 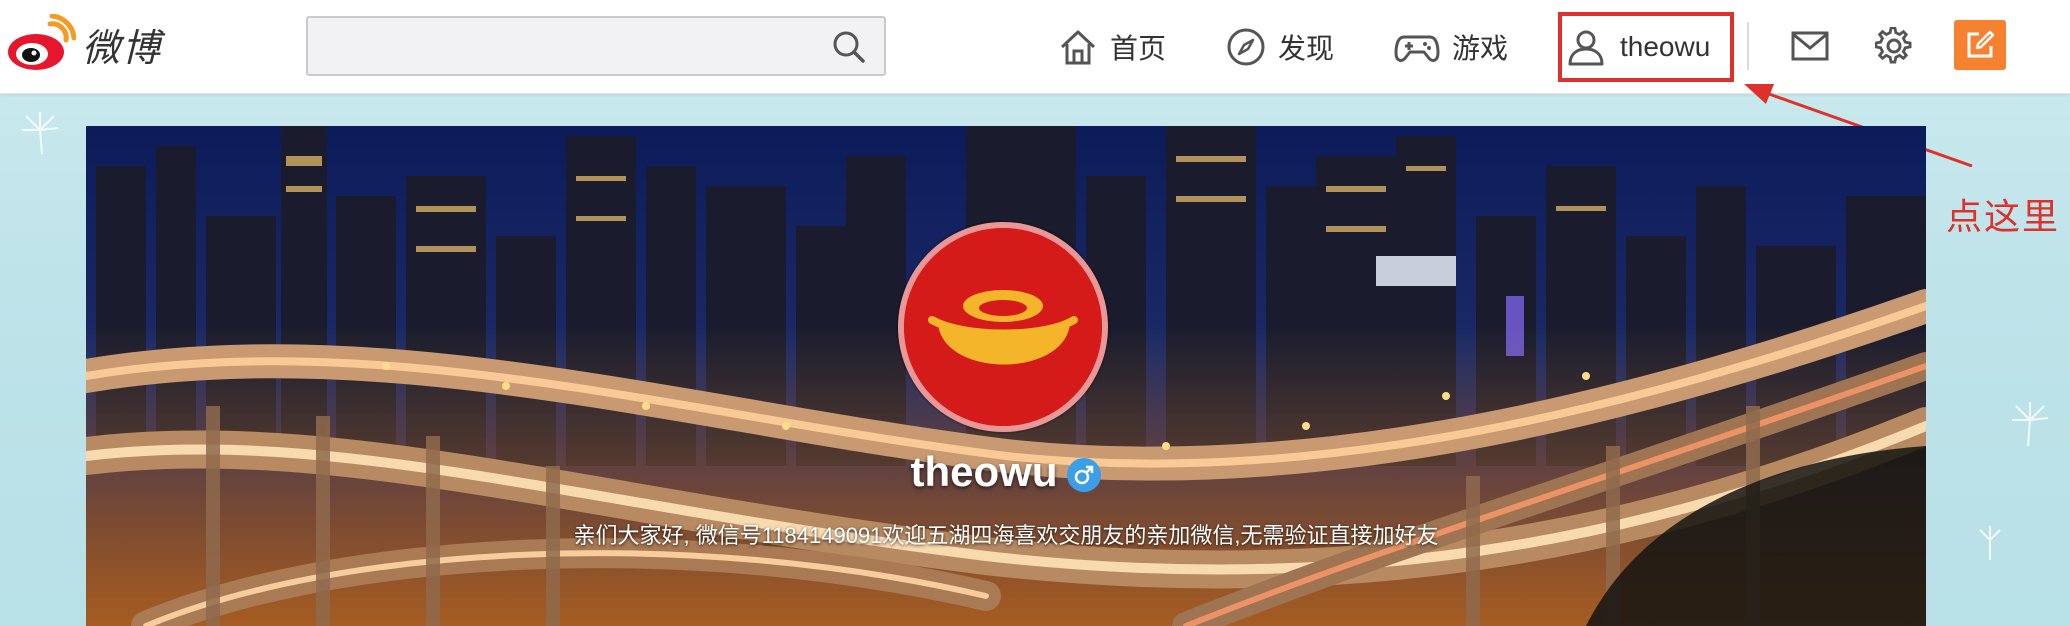 I want to click on search-icon, so click(x=849, y=47).